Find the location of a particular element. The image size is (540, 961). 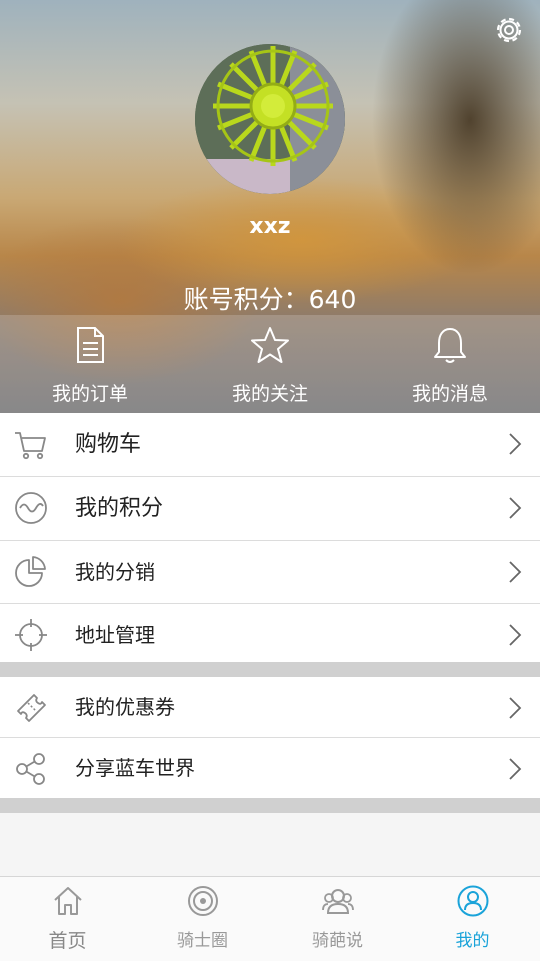

menu-item-points: 我的积分 is located at coordinates (270, 509).